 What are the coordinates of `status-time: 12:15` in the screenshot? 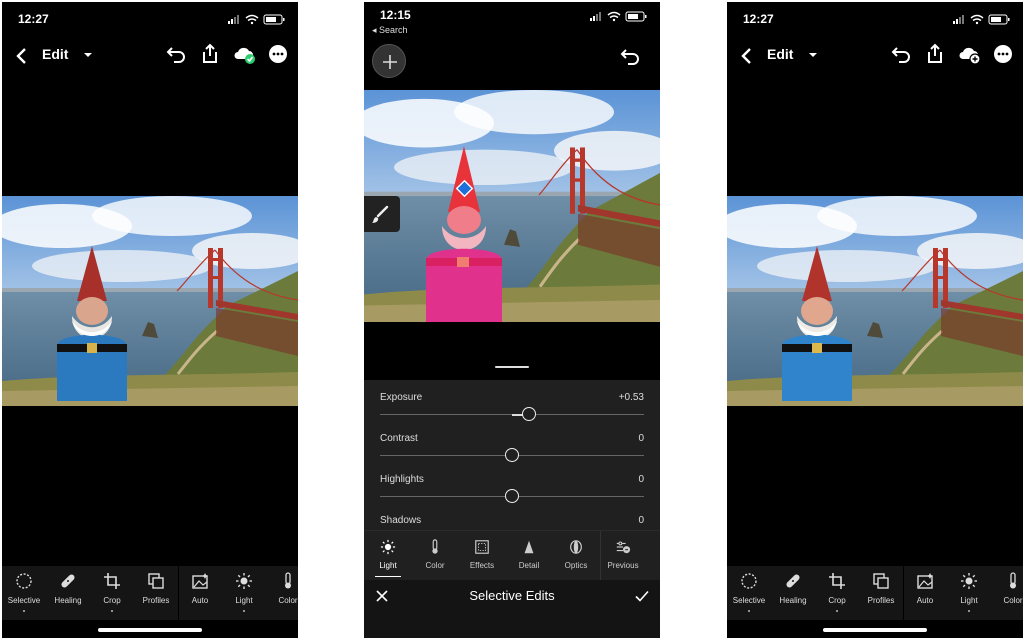 It's located at (395, 15).